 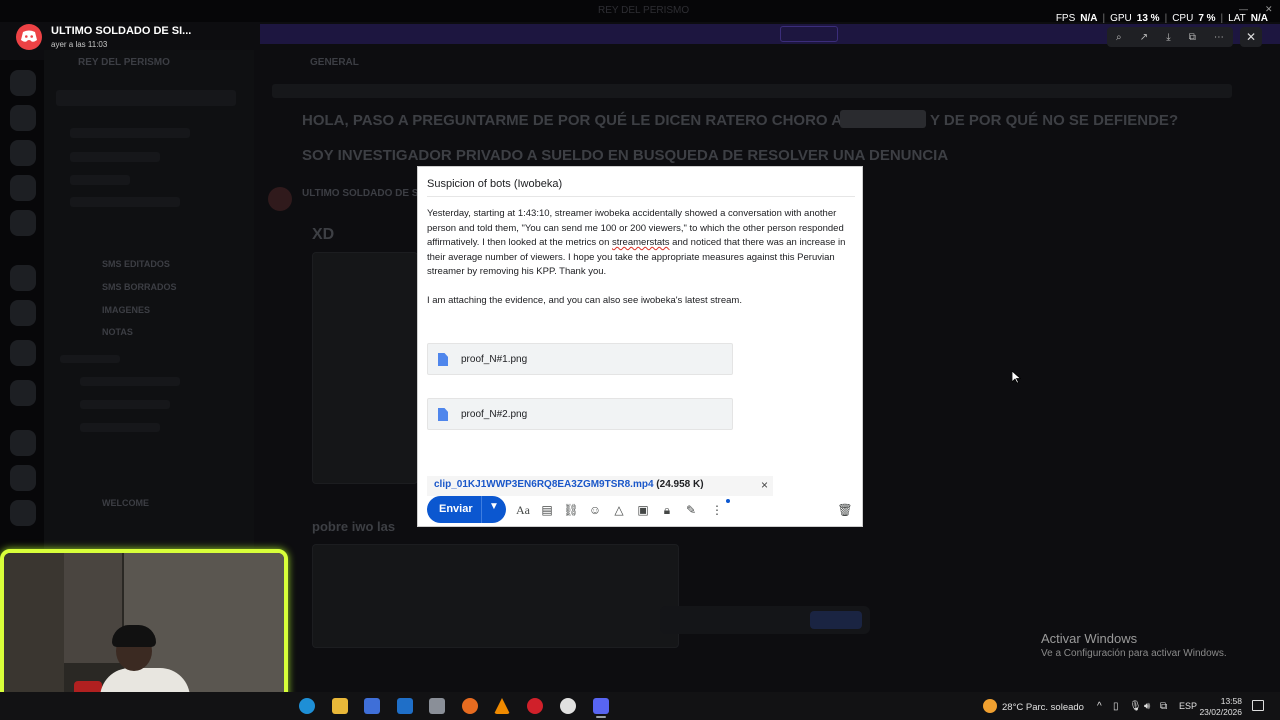 What do you see at coordinates (809, 34) in the screenshot?
I see `strip-button` at bounding box center [809, 34].